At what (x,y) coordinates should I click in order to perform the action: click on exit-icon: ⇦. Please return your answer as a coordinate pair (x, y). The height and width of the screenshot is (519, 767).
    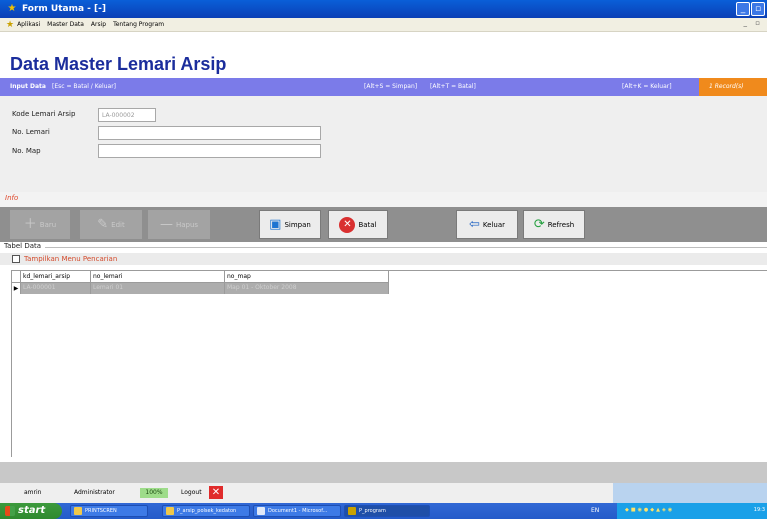
    Looking at the image, I should click on (474, 224).